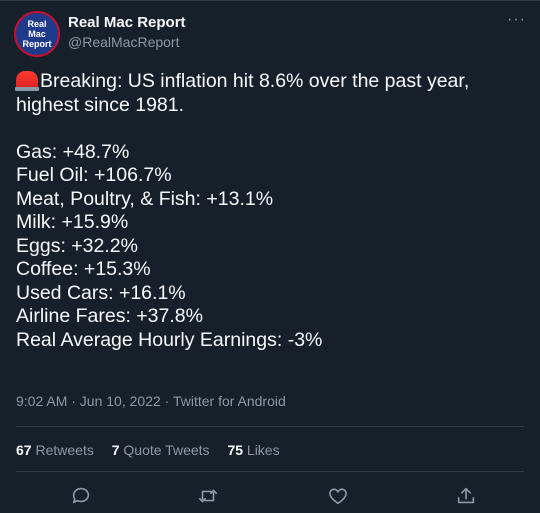  Describe the element at coordinates (466, 496) in the screenshot. I see `share-icon` at that location.